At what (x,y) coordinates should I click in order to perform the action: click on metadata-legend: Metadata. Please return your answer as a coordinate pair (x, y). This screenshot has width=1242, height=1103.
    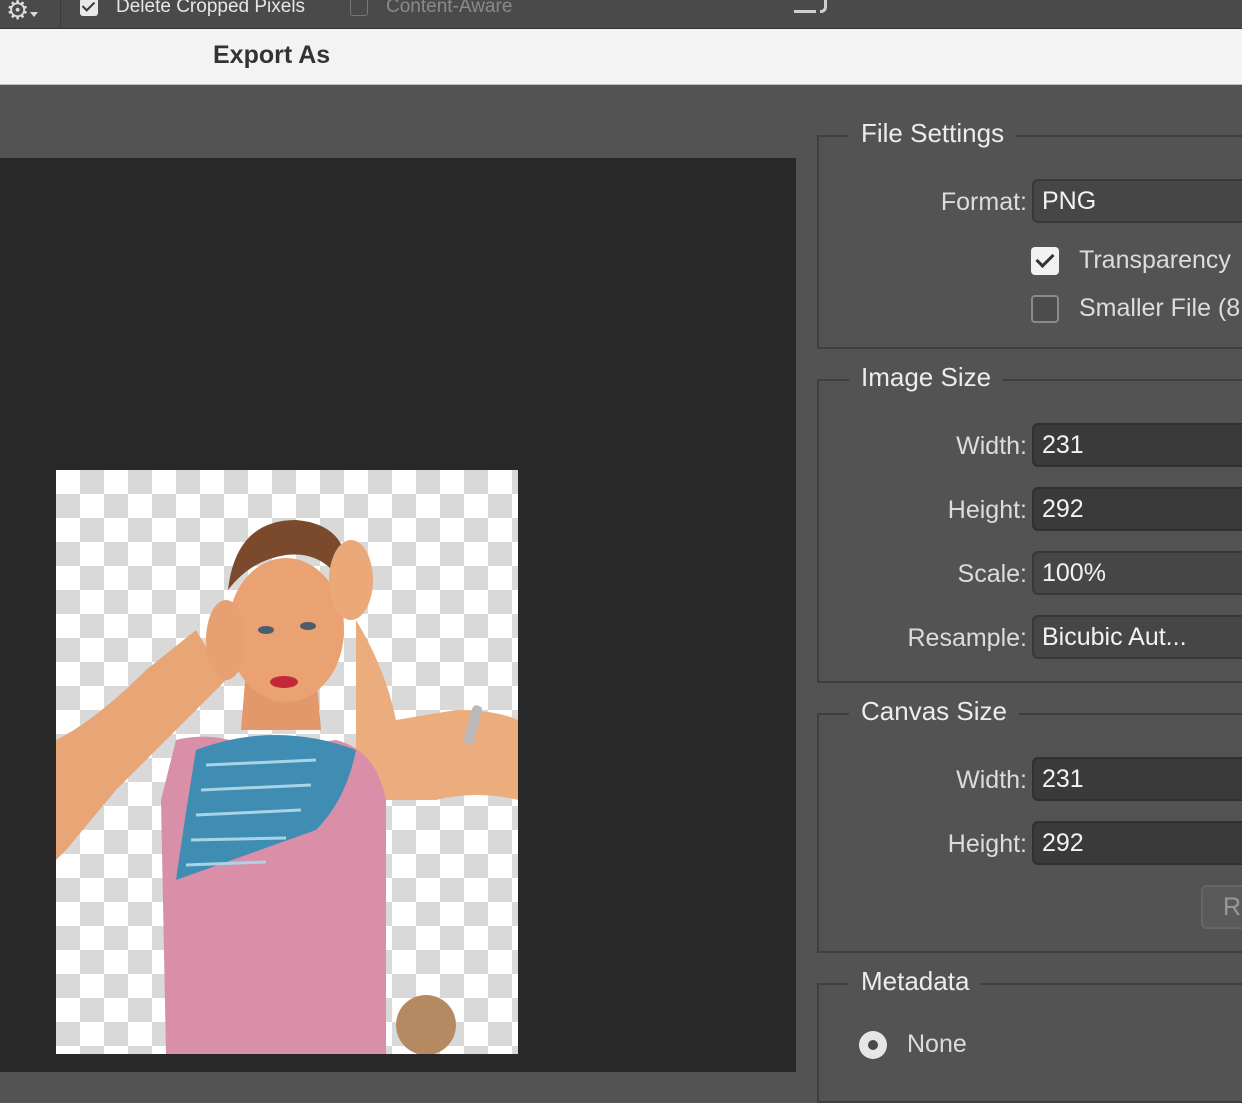
    Looking at the image, I should click on (915, 981).